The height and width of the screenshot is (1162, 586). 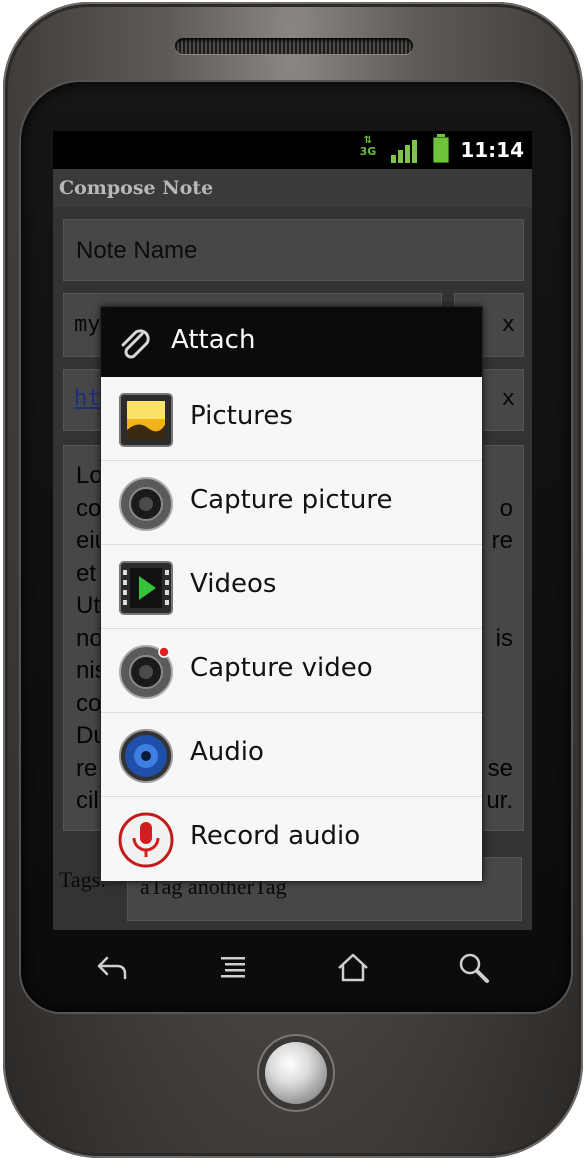 What do you see at coordinates (291, 755) in the screenshot?
I see `attach-option-audio: Audio` at bounding box center [291, 755].